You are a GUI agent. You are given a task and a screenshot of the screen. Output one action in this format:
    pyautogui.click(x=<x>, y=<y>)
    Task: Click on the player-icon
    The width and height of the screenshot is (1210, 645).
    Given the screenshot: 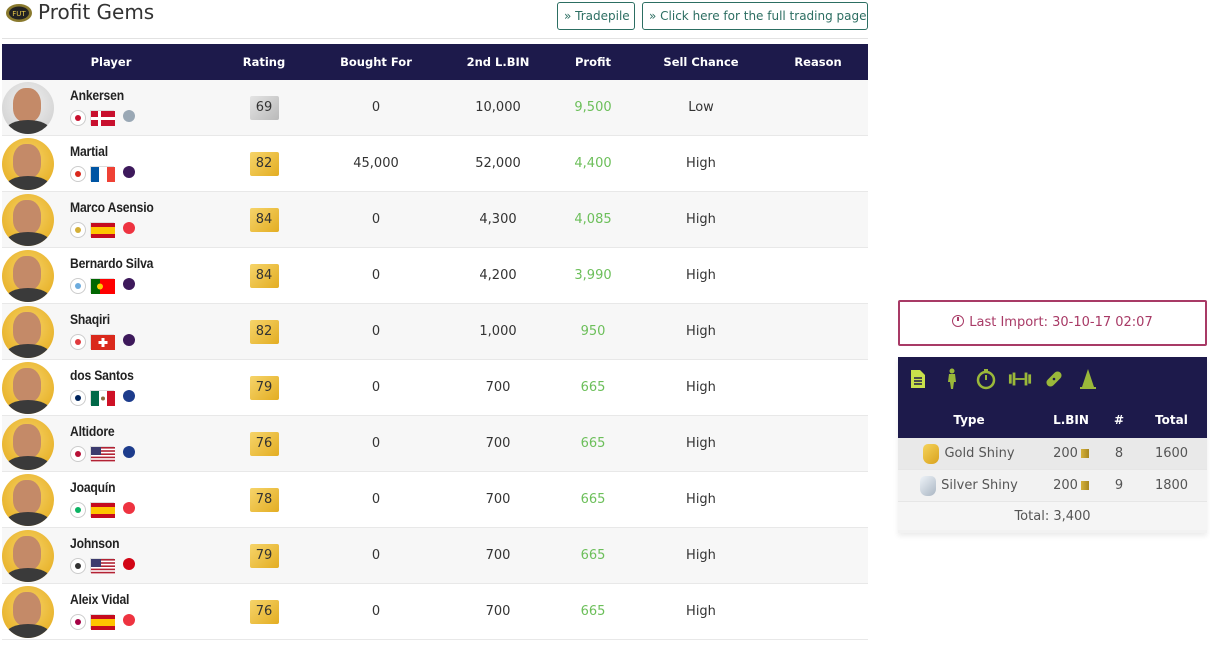 What is the action you would take?
    pyautogui.click(x=952, y=379)
    